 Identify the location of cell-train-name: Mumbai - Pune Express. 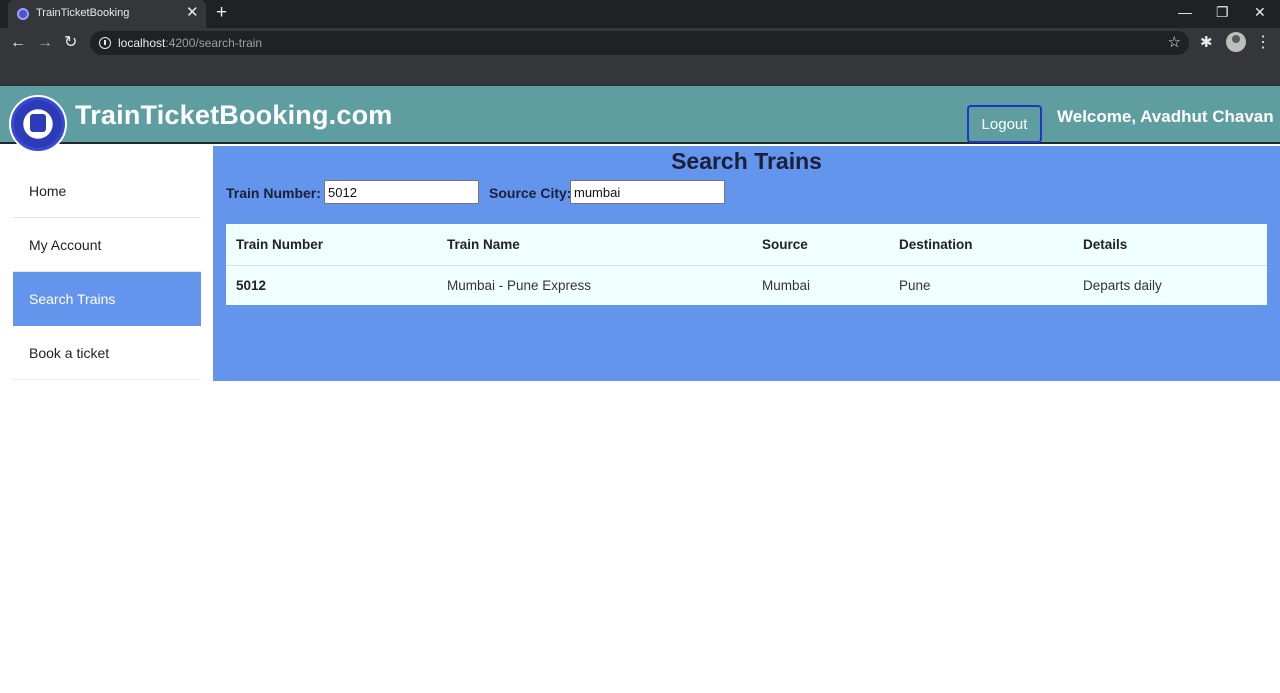
(519, 285).